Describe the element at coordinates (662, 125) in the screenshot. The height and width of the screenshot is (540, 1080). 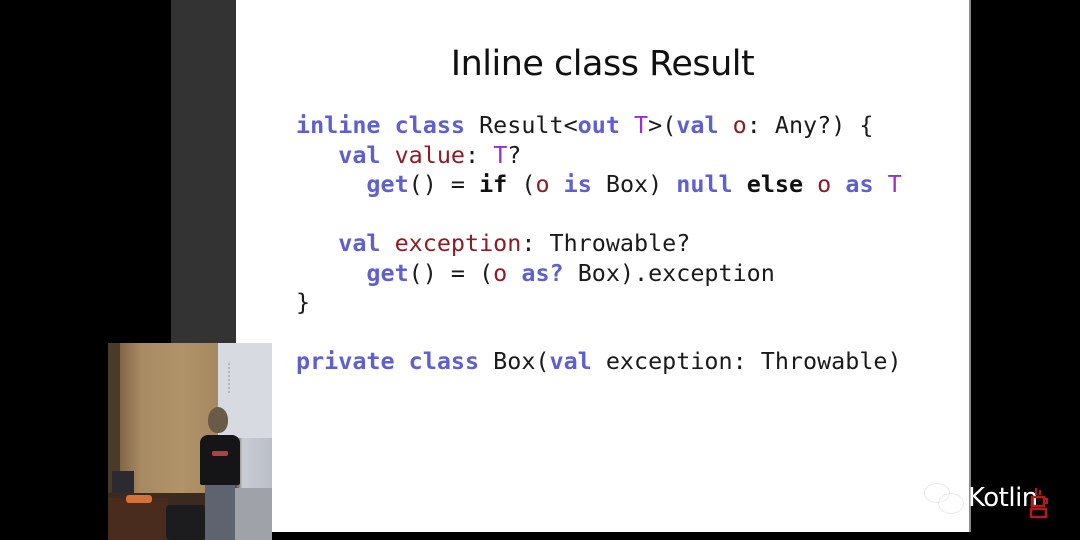
I see `code-text: >(` at that location.